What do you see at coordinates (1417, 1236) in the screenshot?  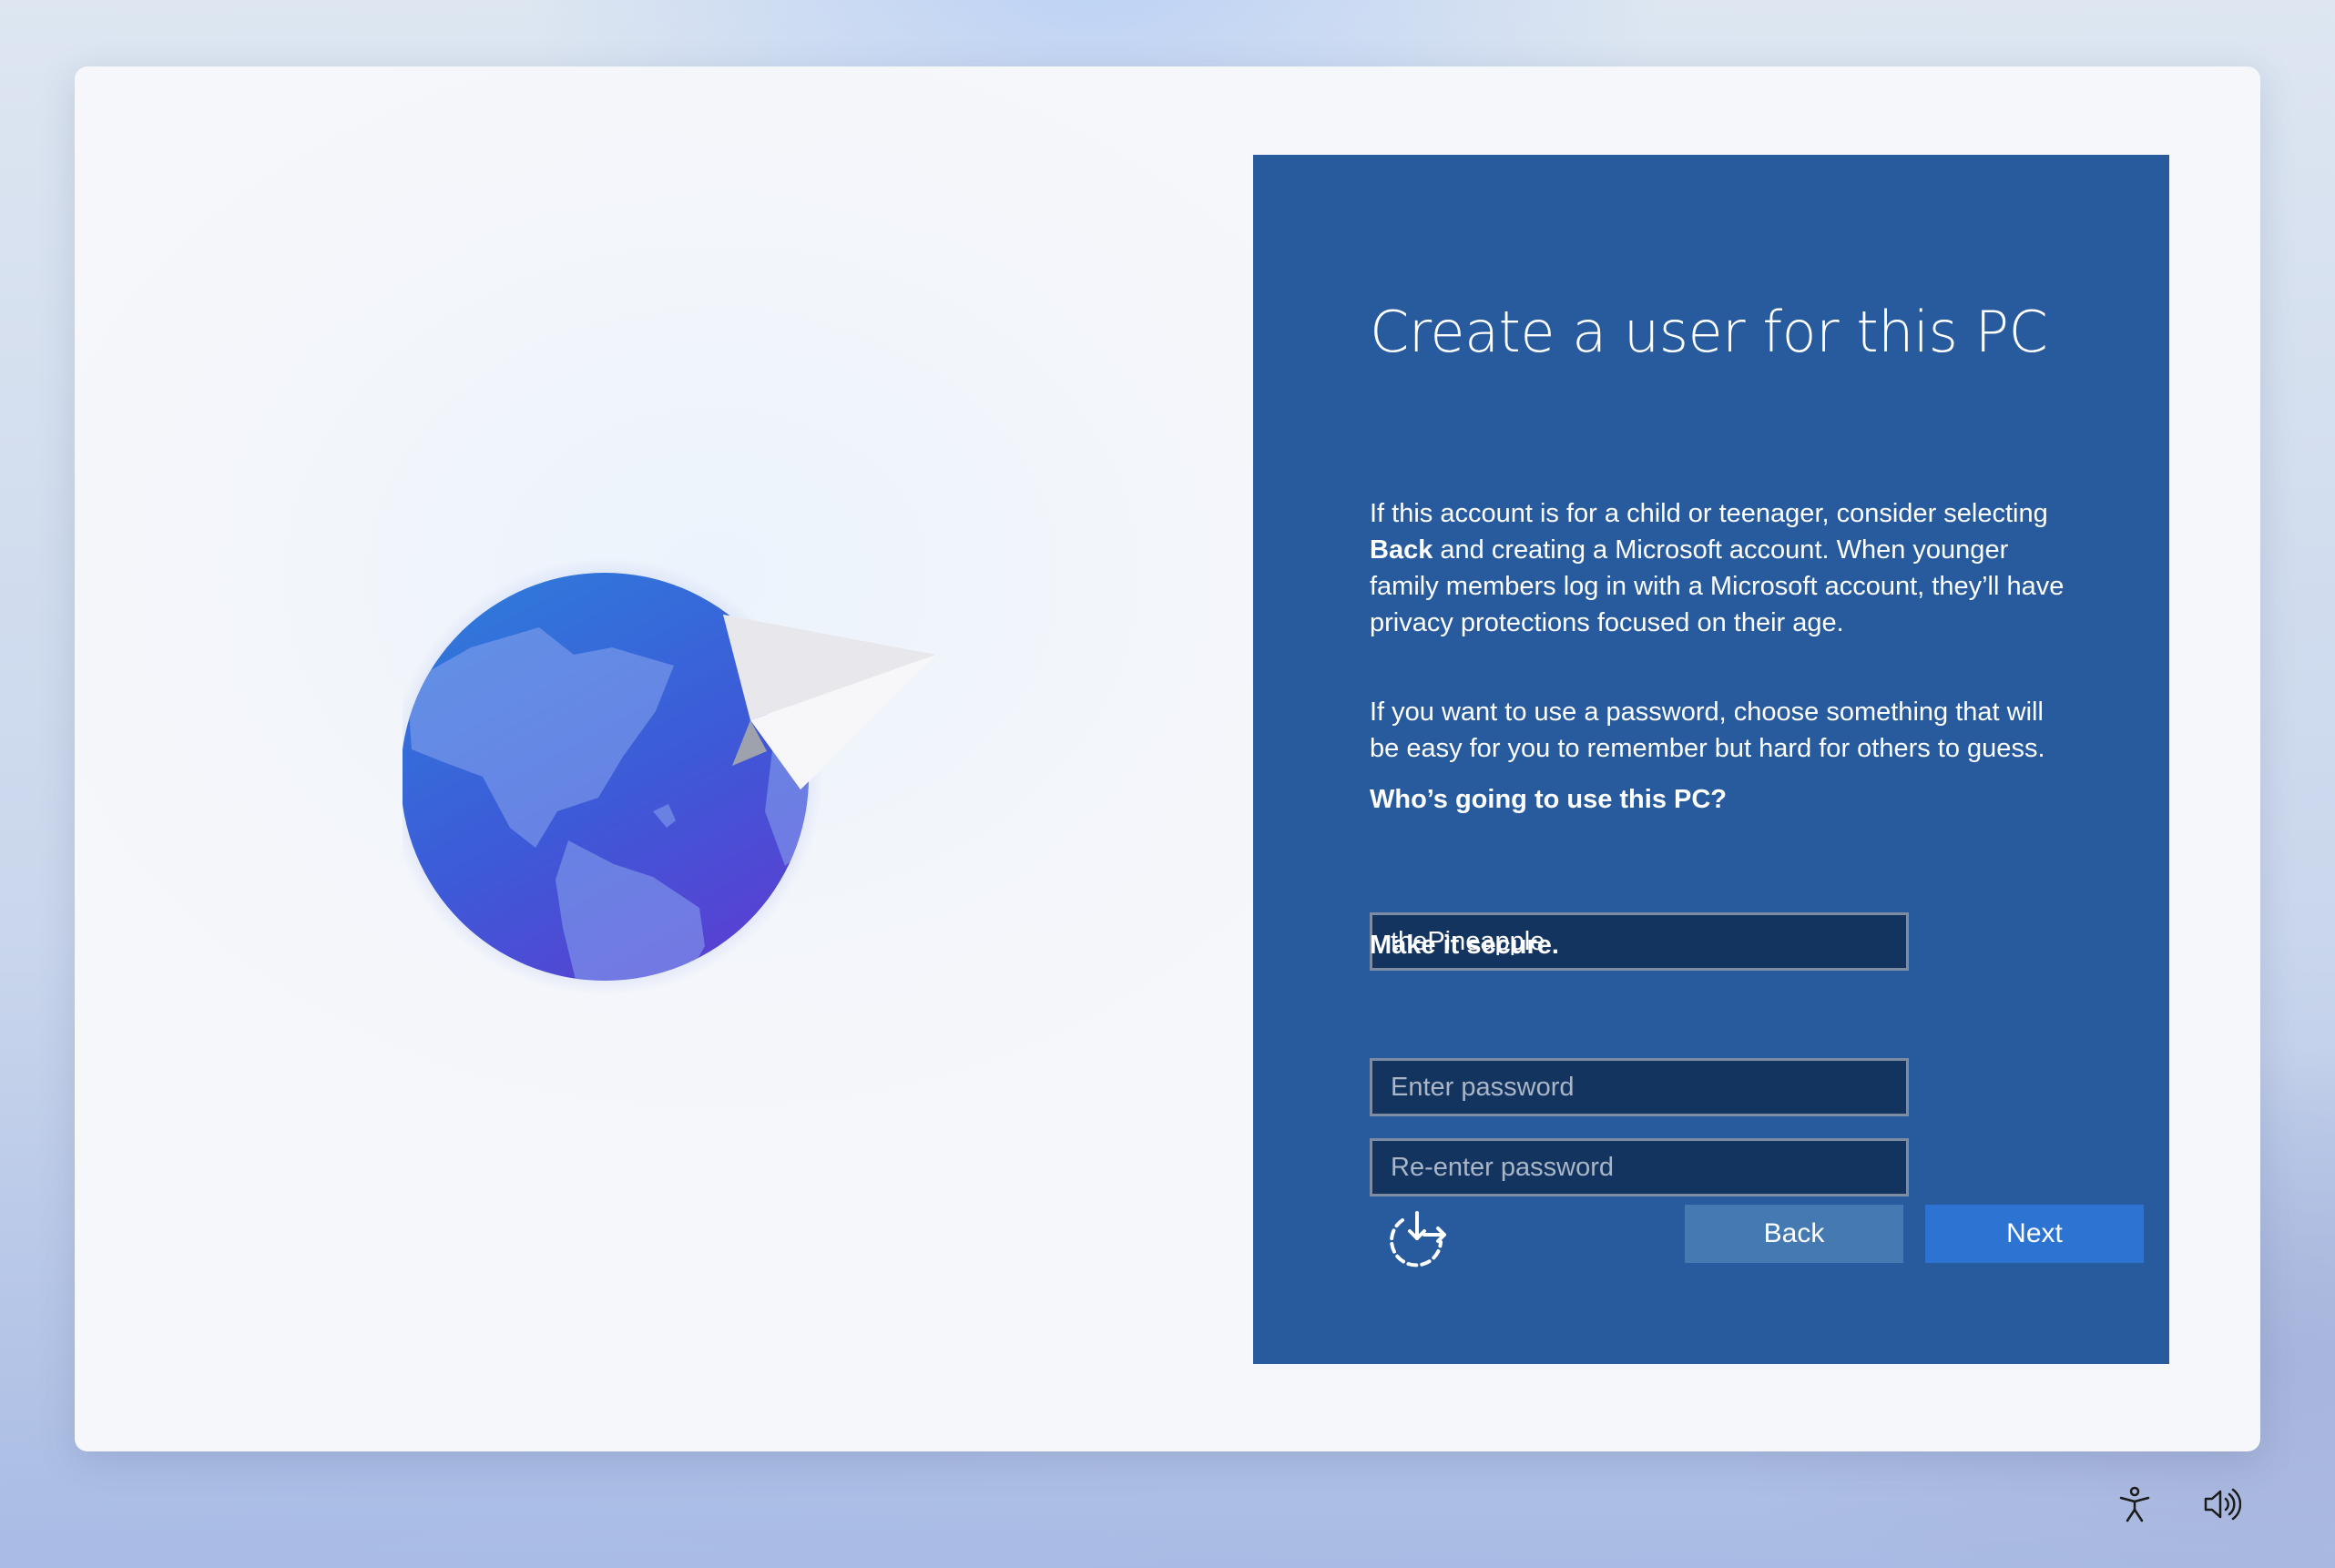 I see `restart-setup-icon` at bounding box center [1417, 1236].